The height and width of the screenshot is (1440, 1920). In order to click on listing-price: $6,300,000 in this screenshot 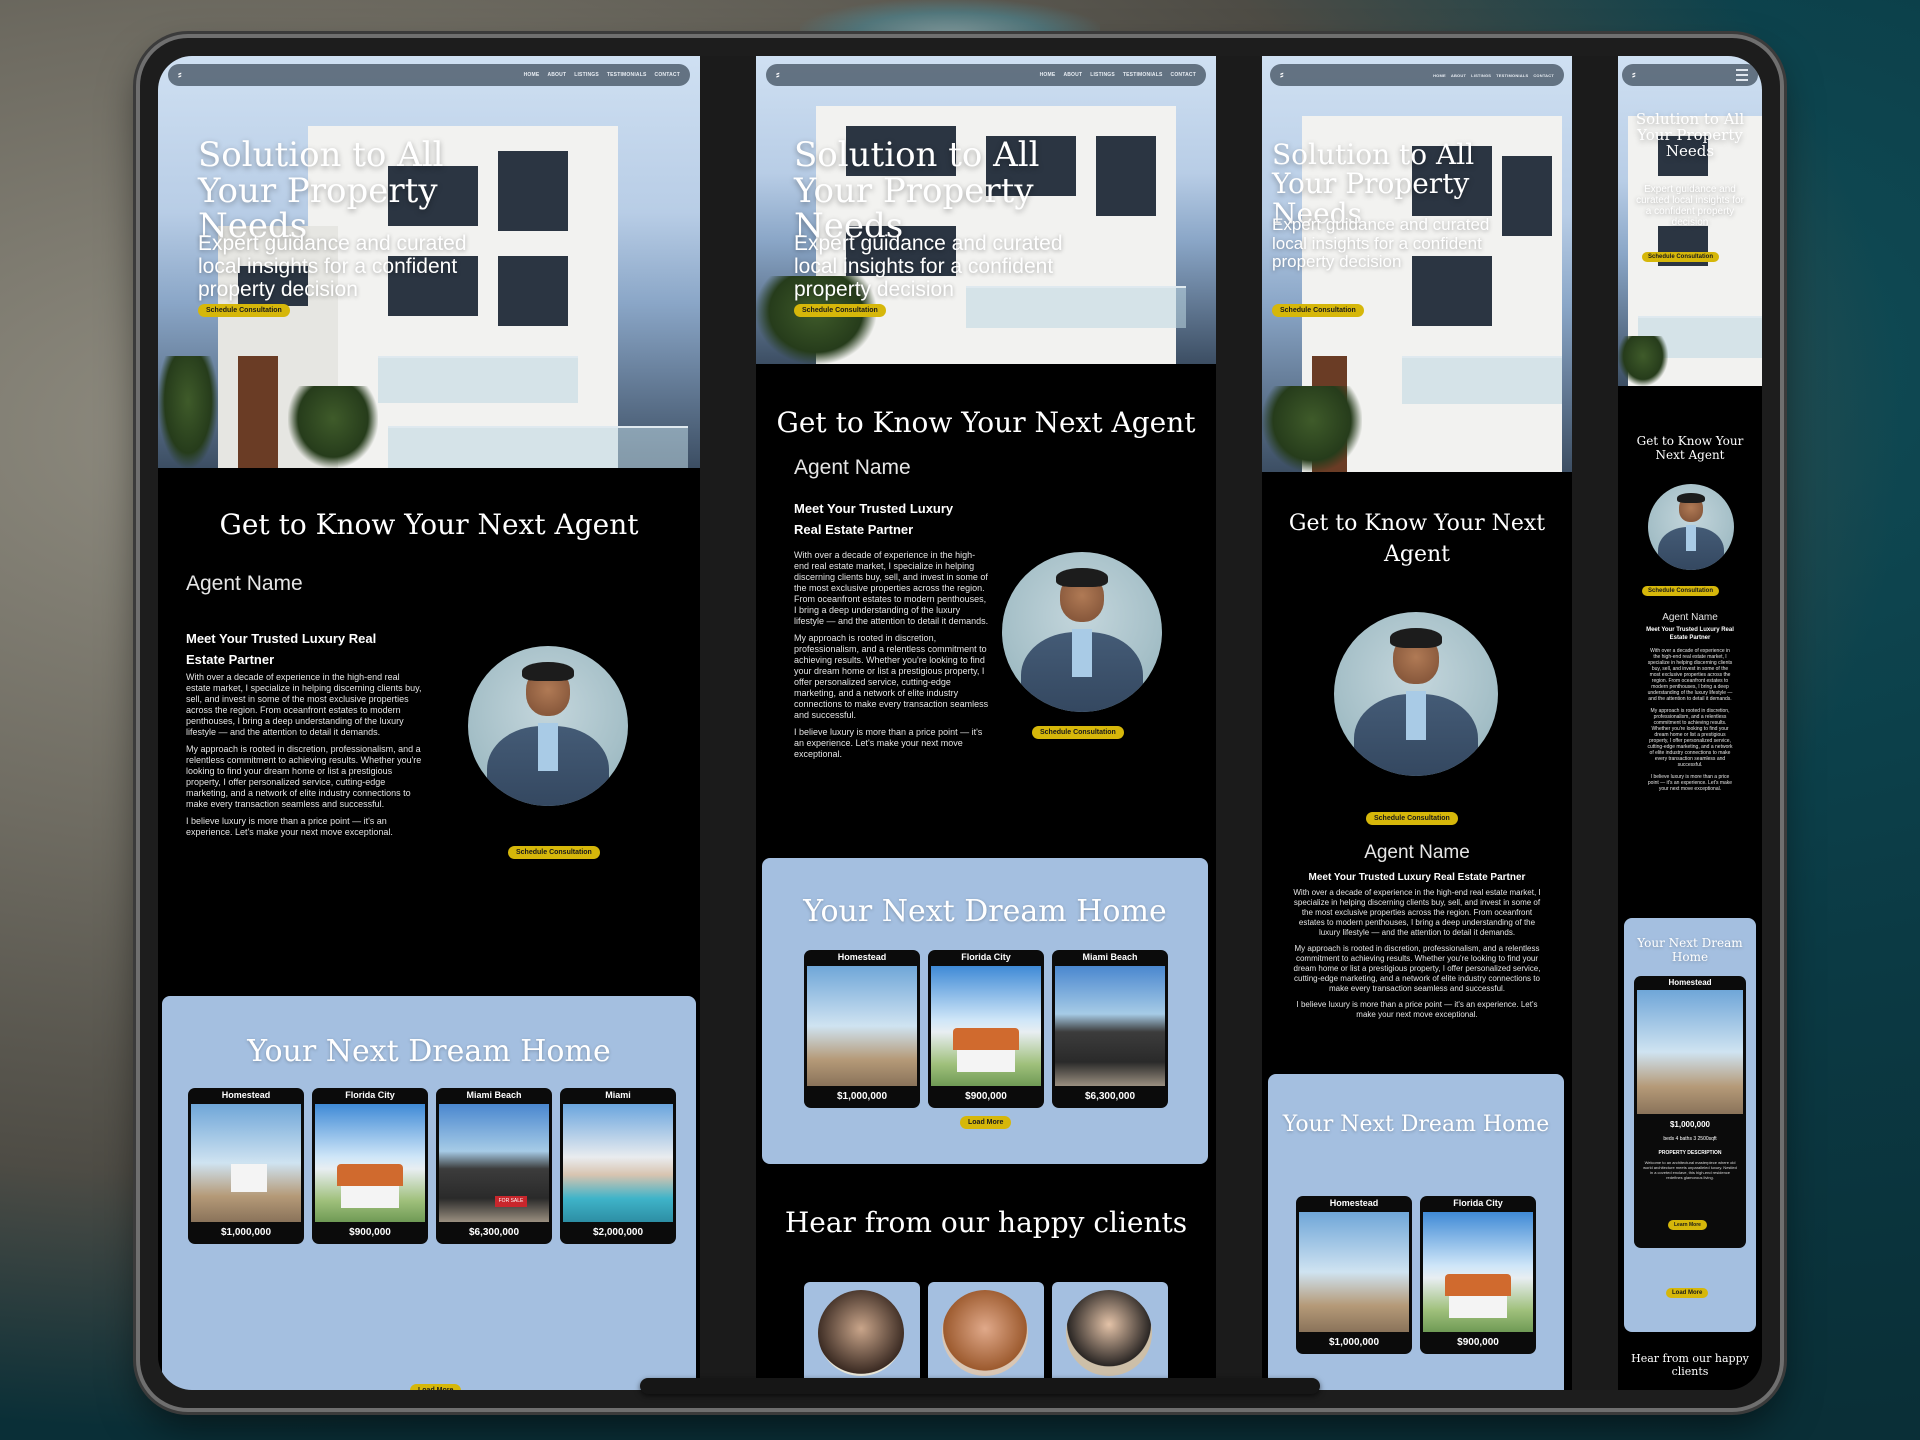, I will do `click(1110, 1096)`.